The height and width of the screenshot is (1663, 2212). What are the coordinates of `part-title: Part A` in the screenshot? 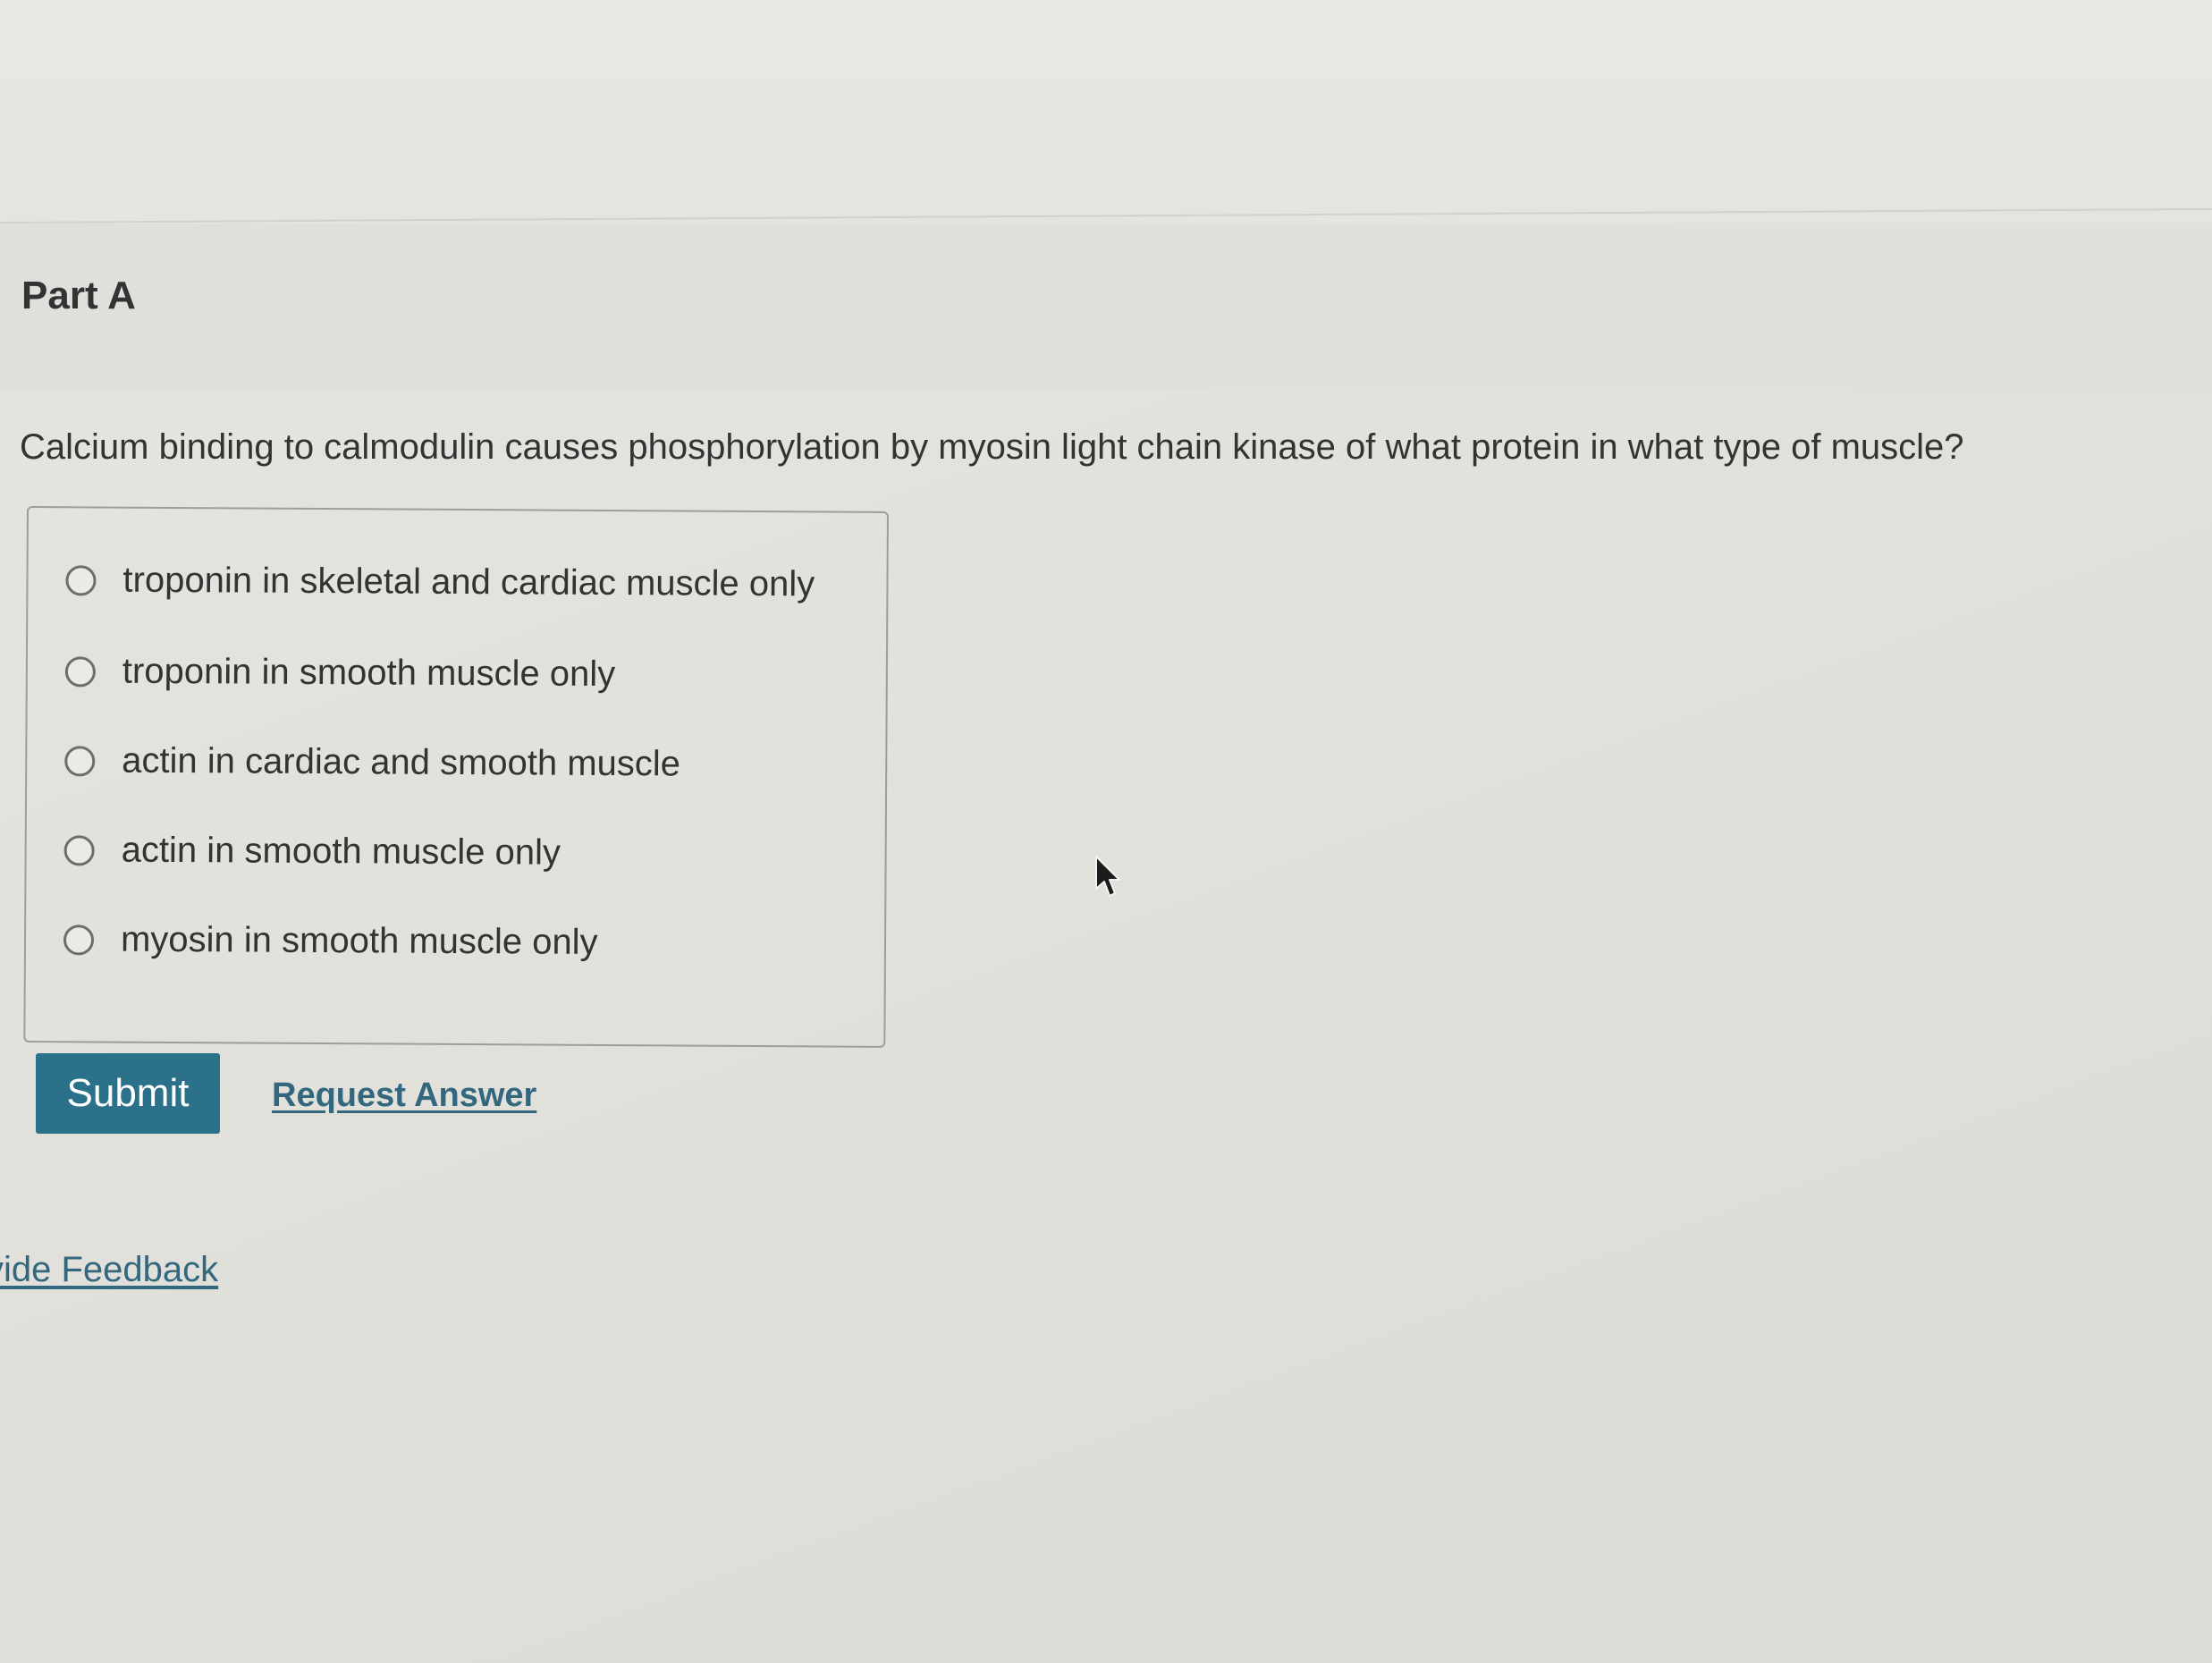 It's located at (78, 295).